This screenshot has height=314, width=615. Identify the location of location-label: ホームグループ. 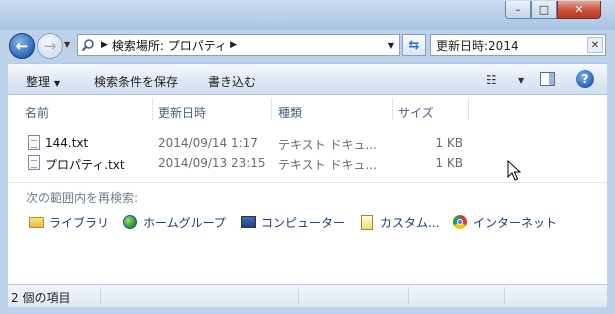
(184, 222).